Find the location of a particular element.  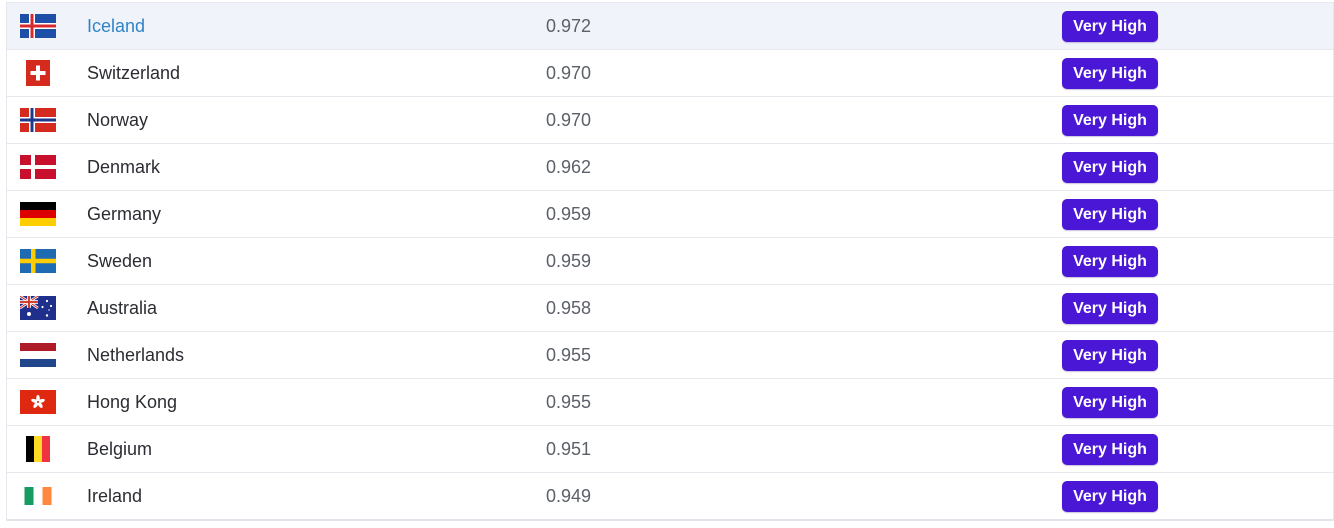

hdi-score: 0.949 is located at coordinates (569, 496).